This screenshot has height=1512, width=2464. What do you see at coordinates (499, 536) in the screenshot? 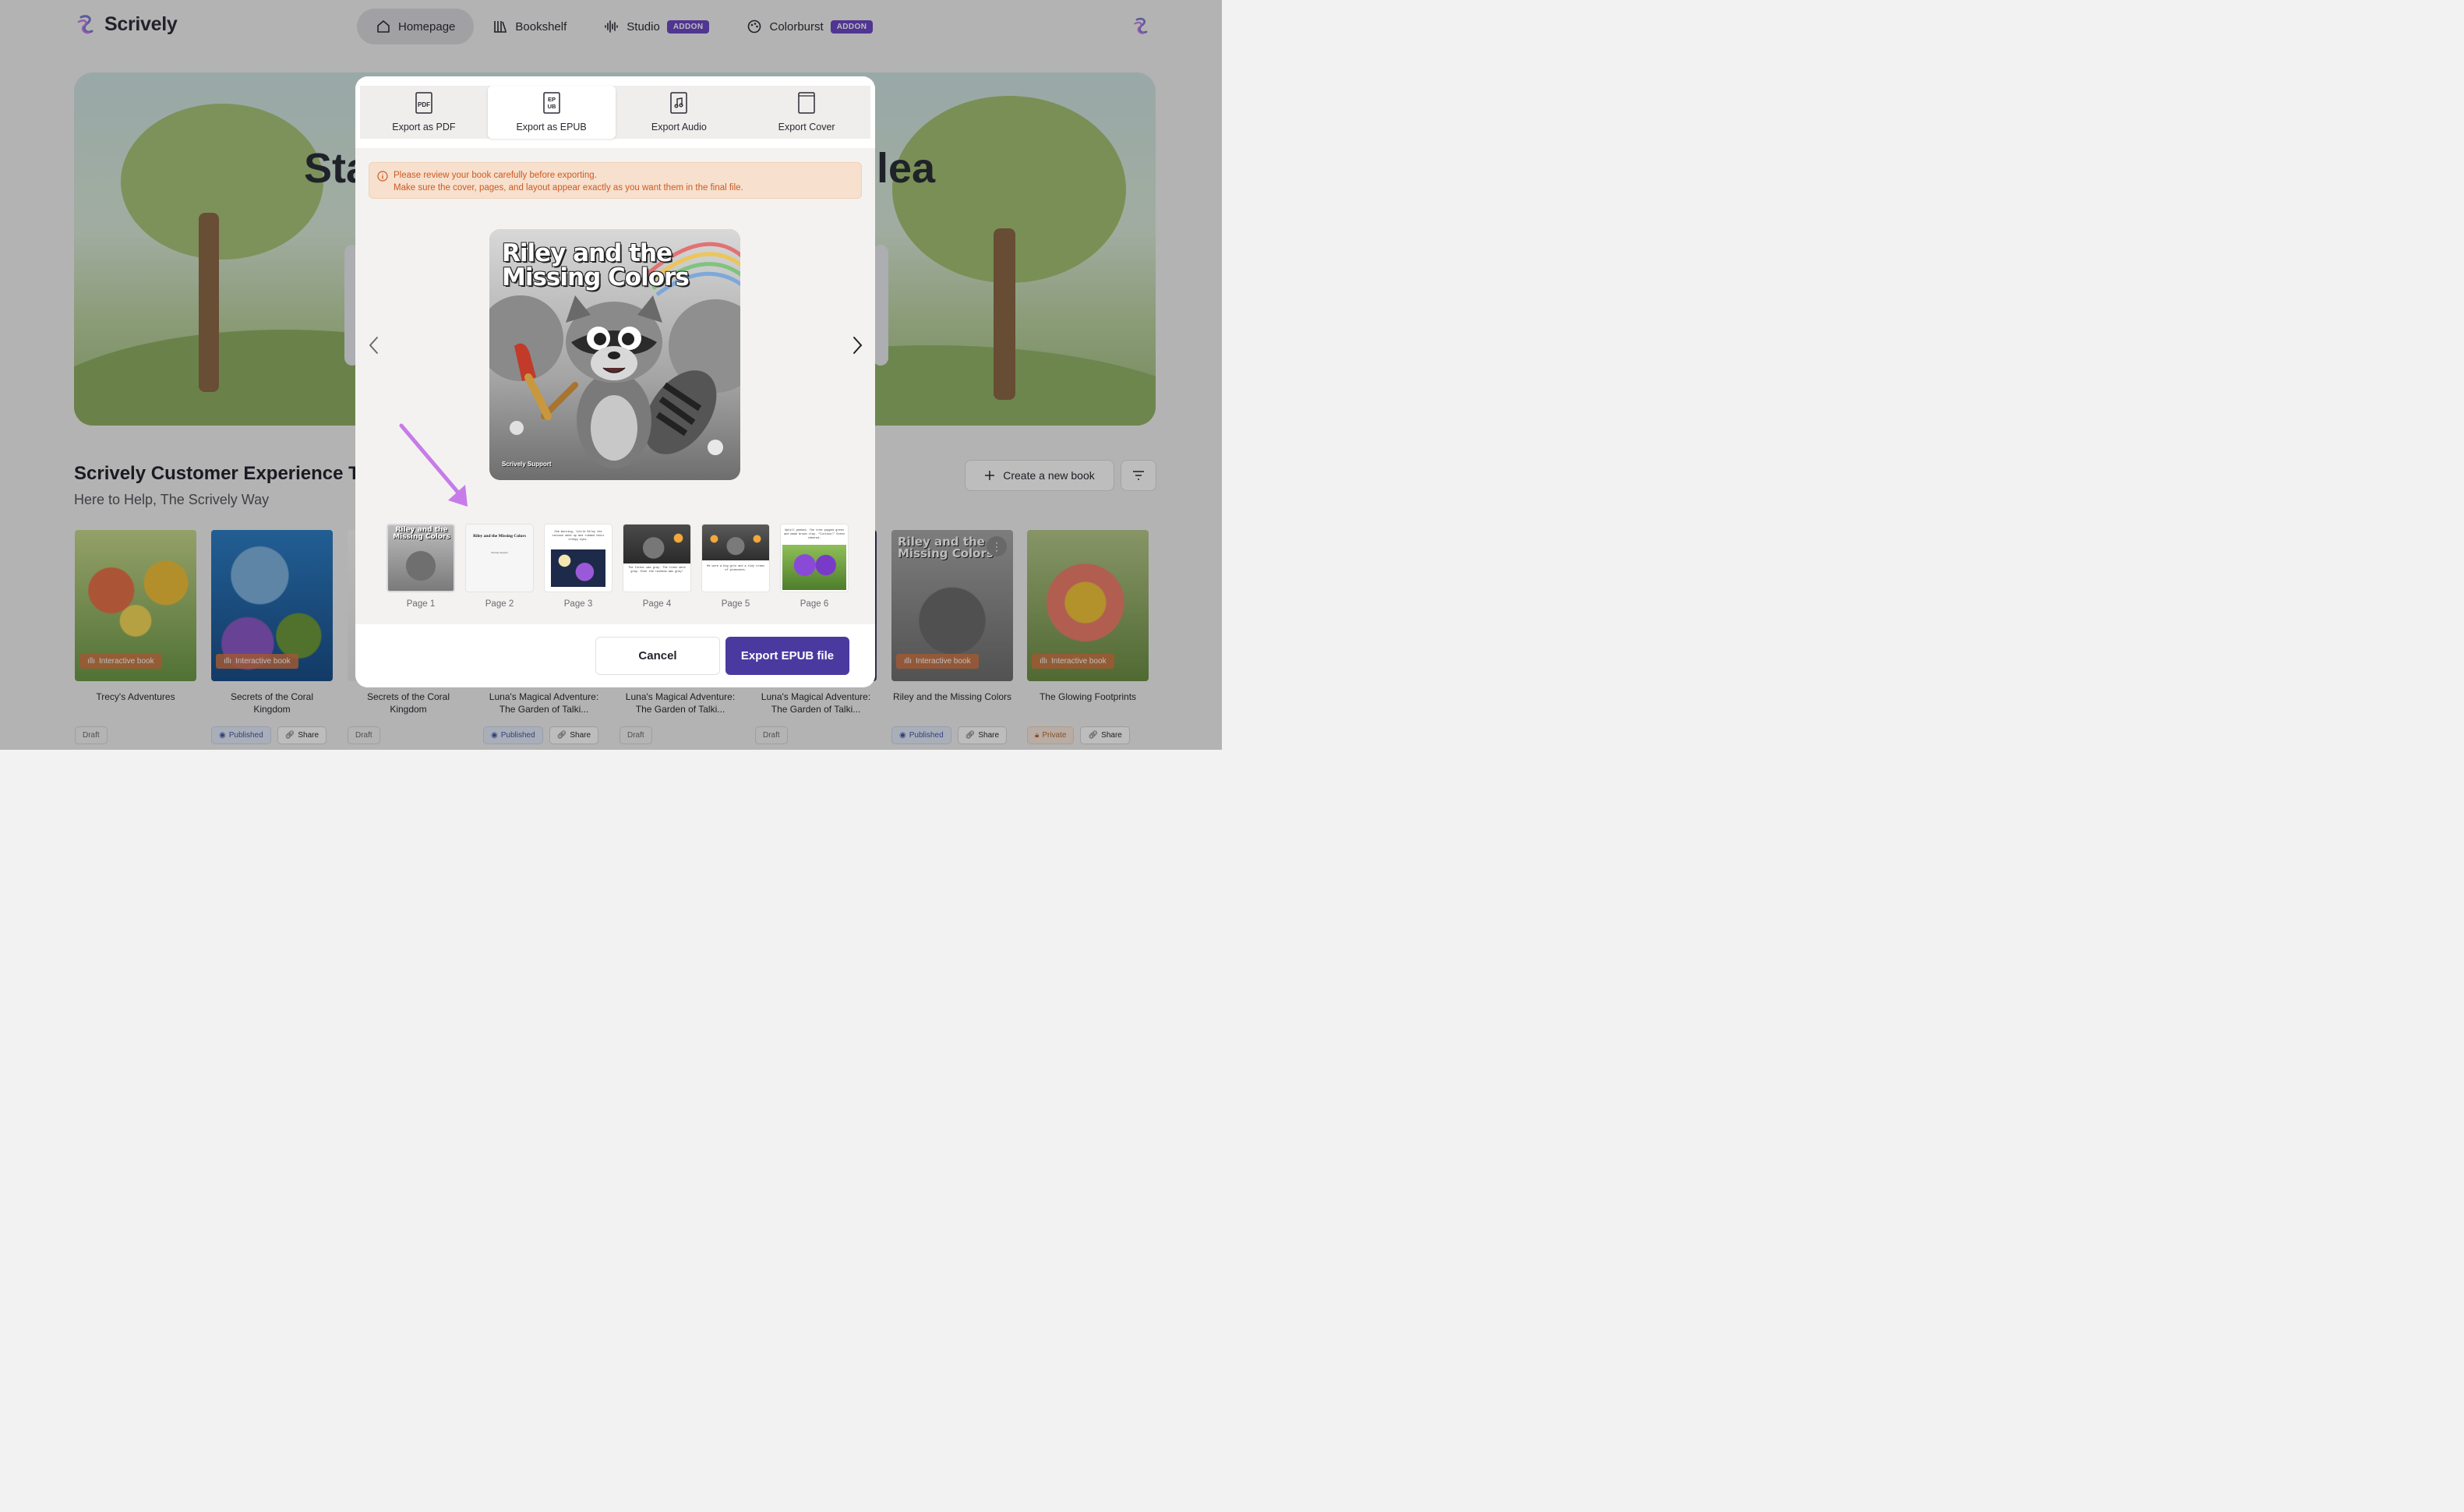
I see `thumb-page-title: Riley and the Missing Colors` at bounding box center [499, 536].